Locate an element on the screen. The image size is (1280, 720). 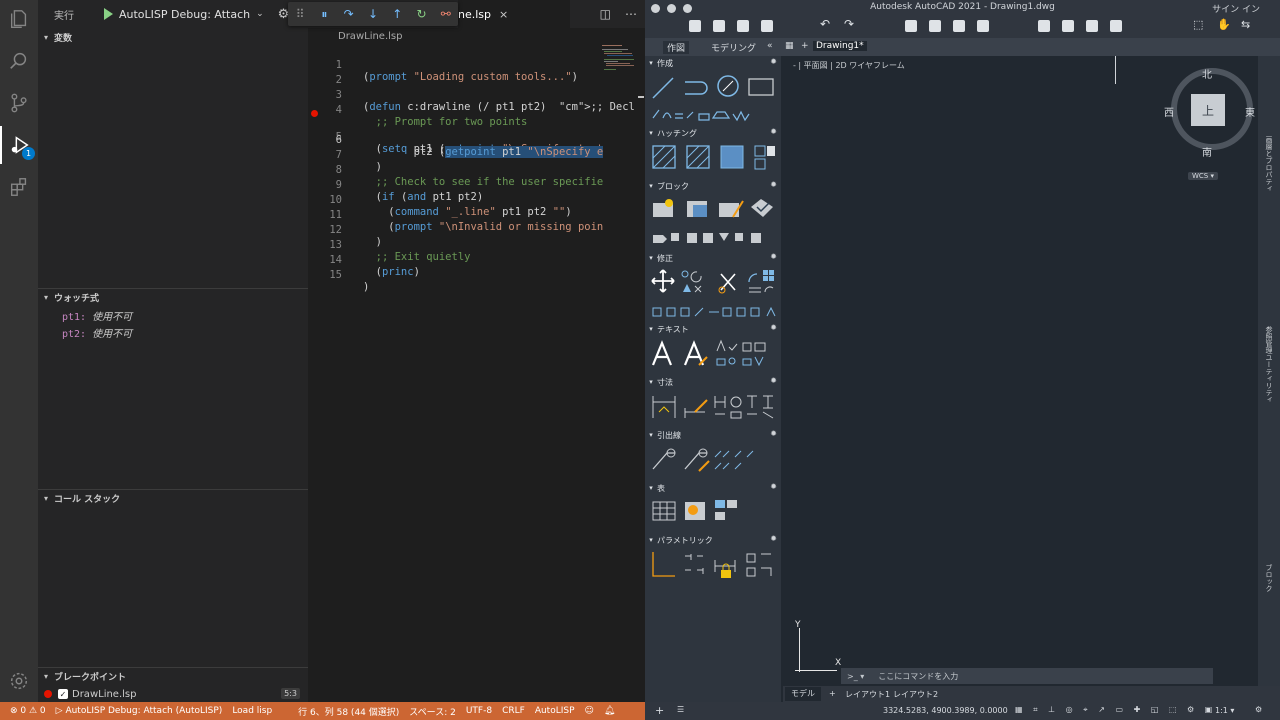
parametric-tools-icons is located at coordinates (714, 565).